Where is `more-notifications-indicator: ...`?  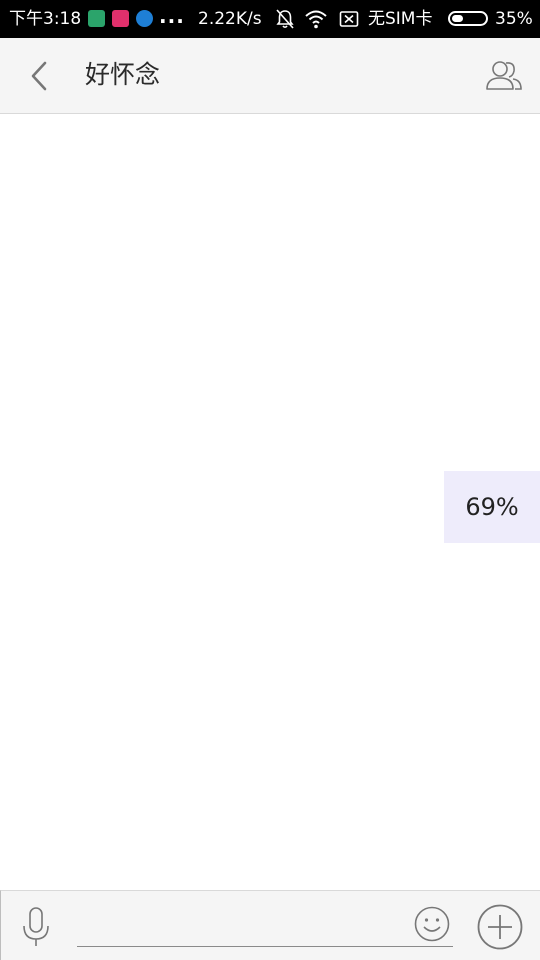 more-notifications-indicator: ... is located at coordinates (172, 16).